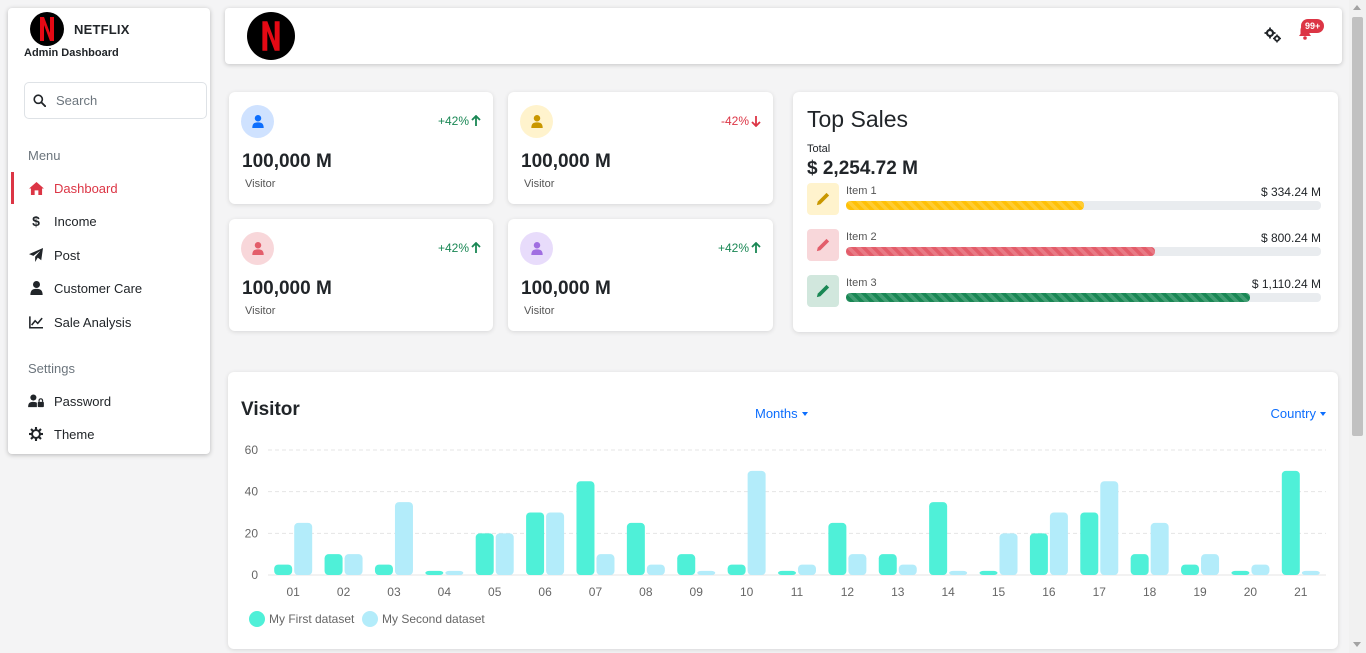 The height and width of the screenshot is (653, 1366). What do you see at coordinates (394, 592) in the screenshot?
I see `x-tick-label: 03` at bounding box center [394, 592].